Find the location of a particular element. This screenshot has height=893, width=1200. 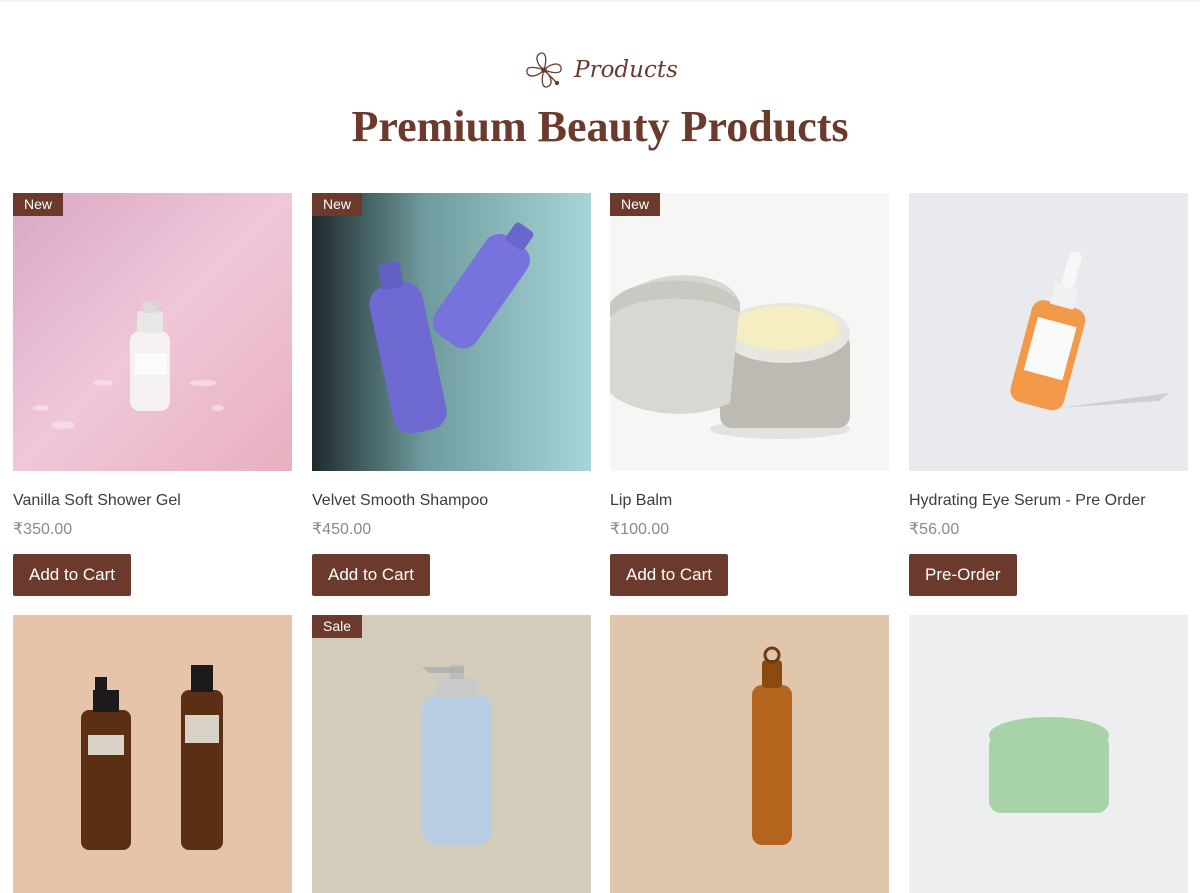

section-label: Products is located at coordinates (600, 70).